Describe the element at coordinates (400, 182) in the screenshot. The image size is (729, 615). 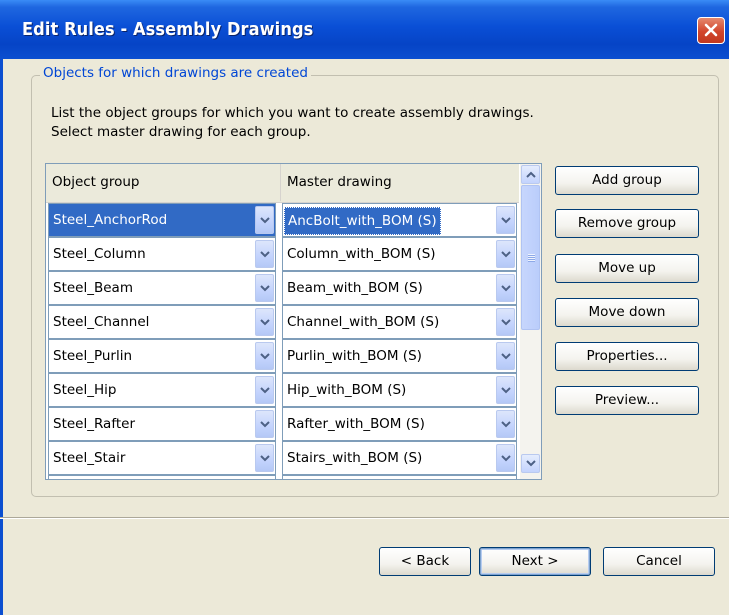
I see `column-header-master-drawing: Master drawing` at that location.